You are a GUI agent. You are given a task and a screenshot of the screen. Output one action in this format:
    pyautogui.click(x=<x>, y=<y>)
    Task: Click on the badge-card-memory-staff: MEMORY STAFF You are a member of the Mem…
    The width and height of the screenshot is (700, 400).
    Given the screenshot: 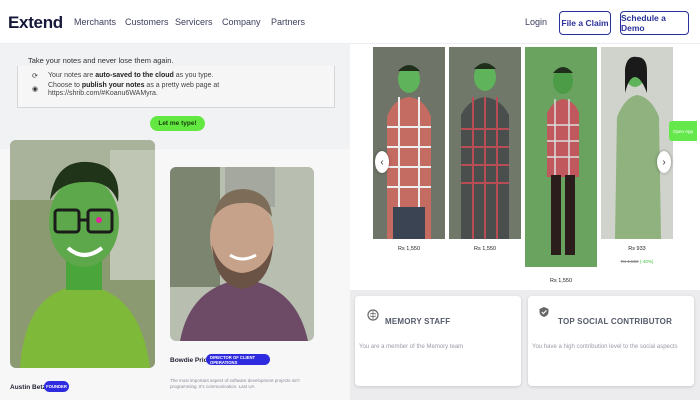 What is the action you would take?
    pyautogui.click(x=438, y=341)
    